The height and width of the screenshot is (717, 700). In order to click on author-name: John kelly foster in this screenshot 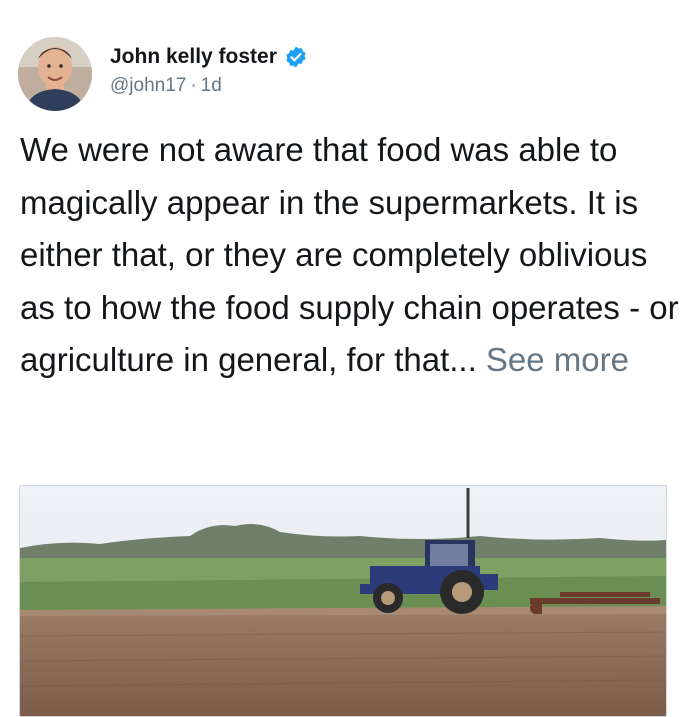, I will do `click(193, 57)`.